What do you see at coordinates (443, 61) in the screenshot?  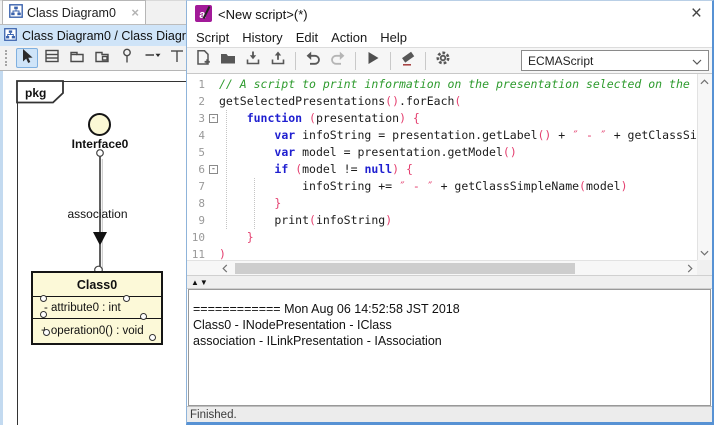 I see `settings-button` at bounding box center [443, 61].